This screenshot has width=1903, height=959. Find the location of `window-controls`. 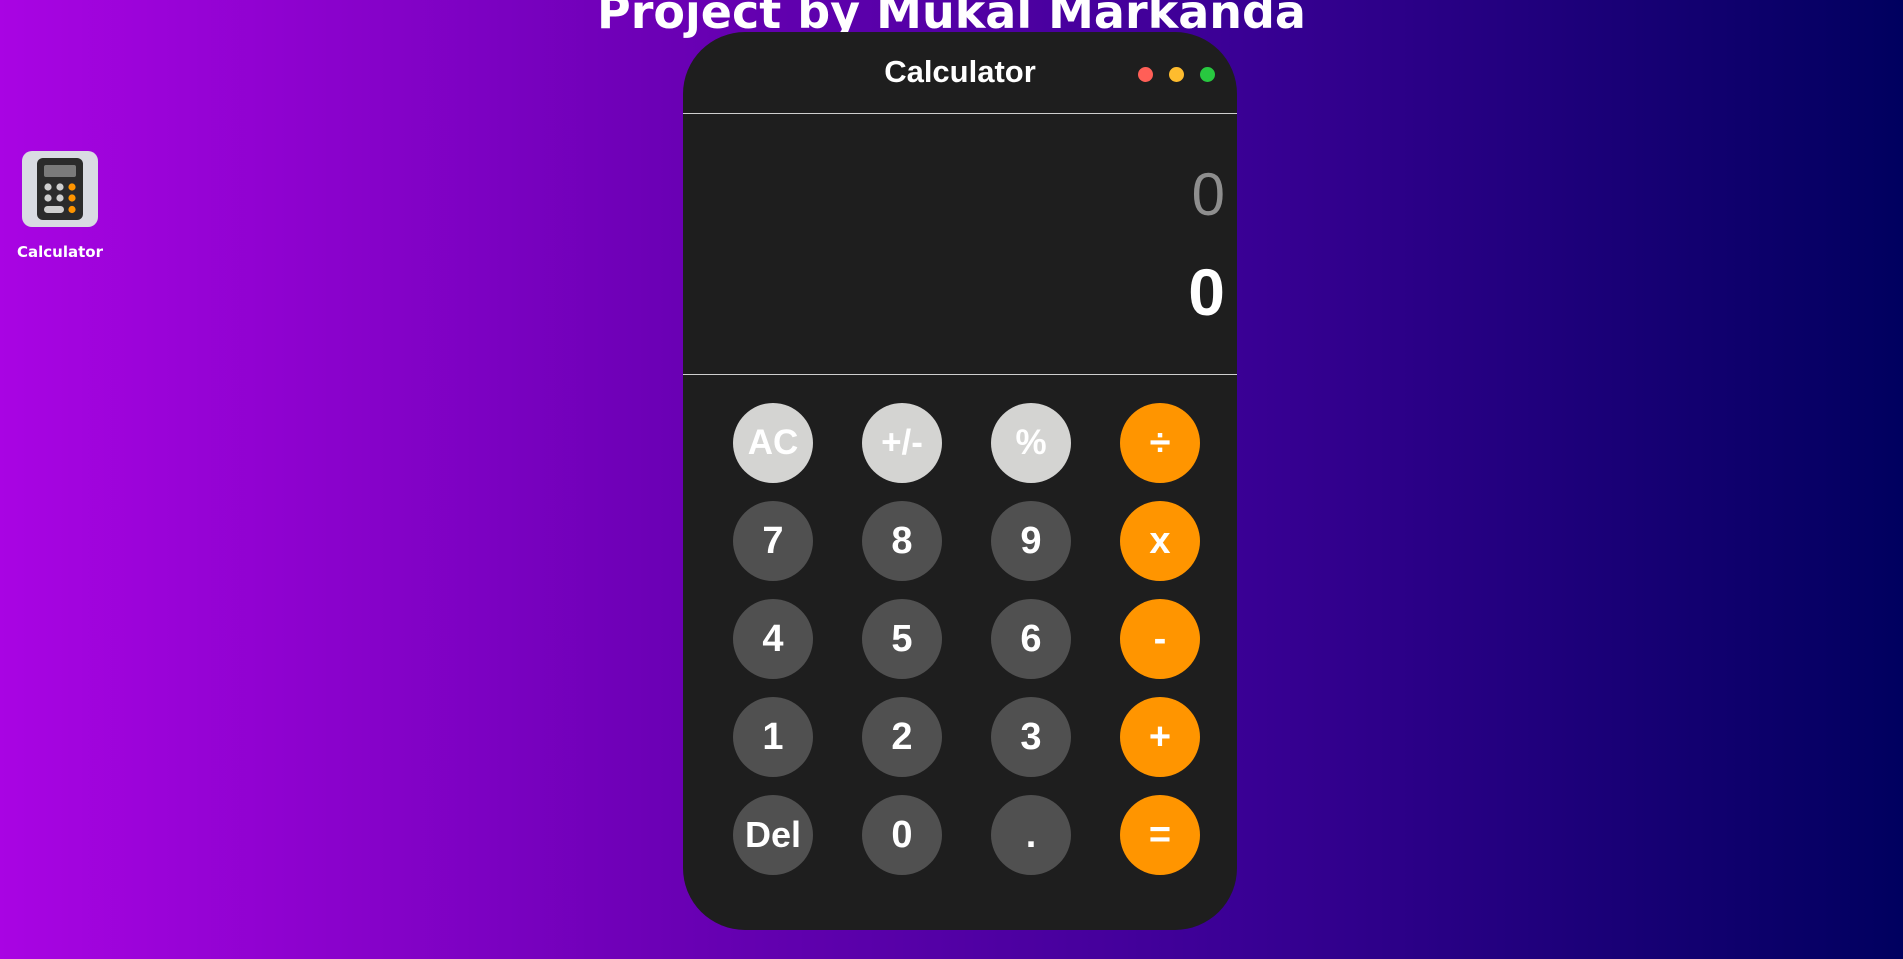

window-controls is located at coordinates (1176, 74).